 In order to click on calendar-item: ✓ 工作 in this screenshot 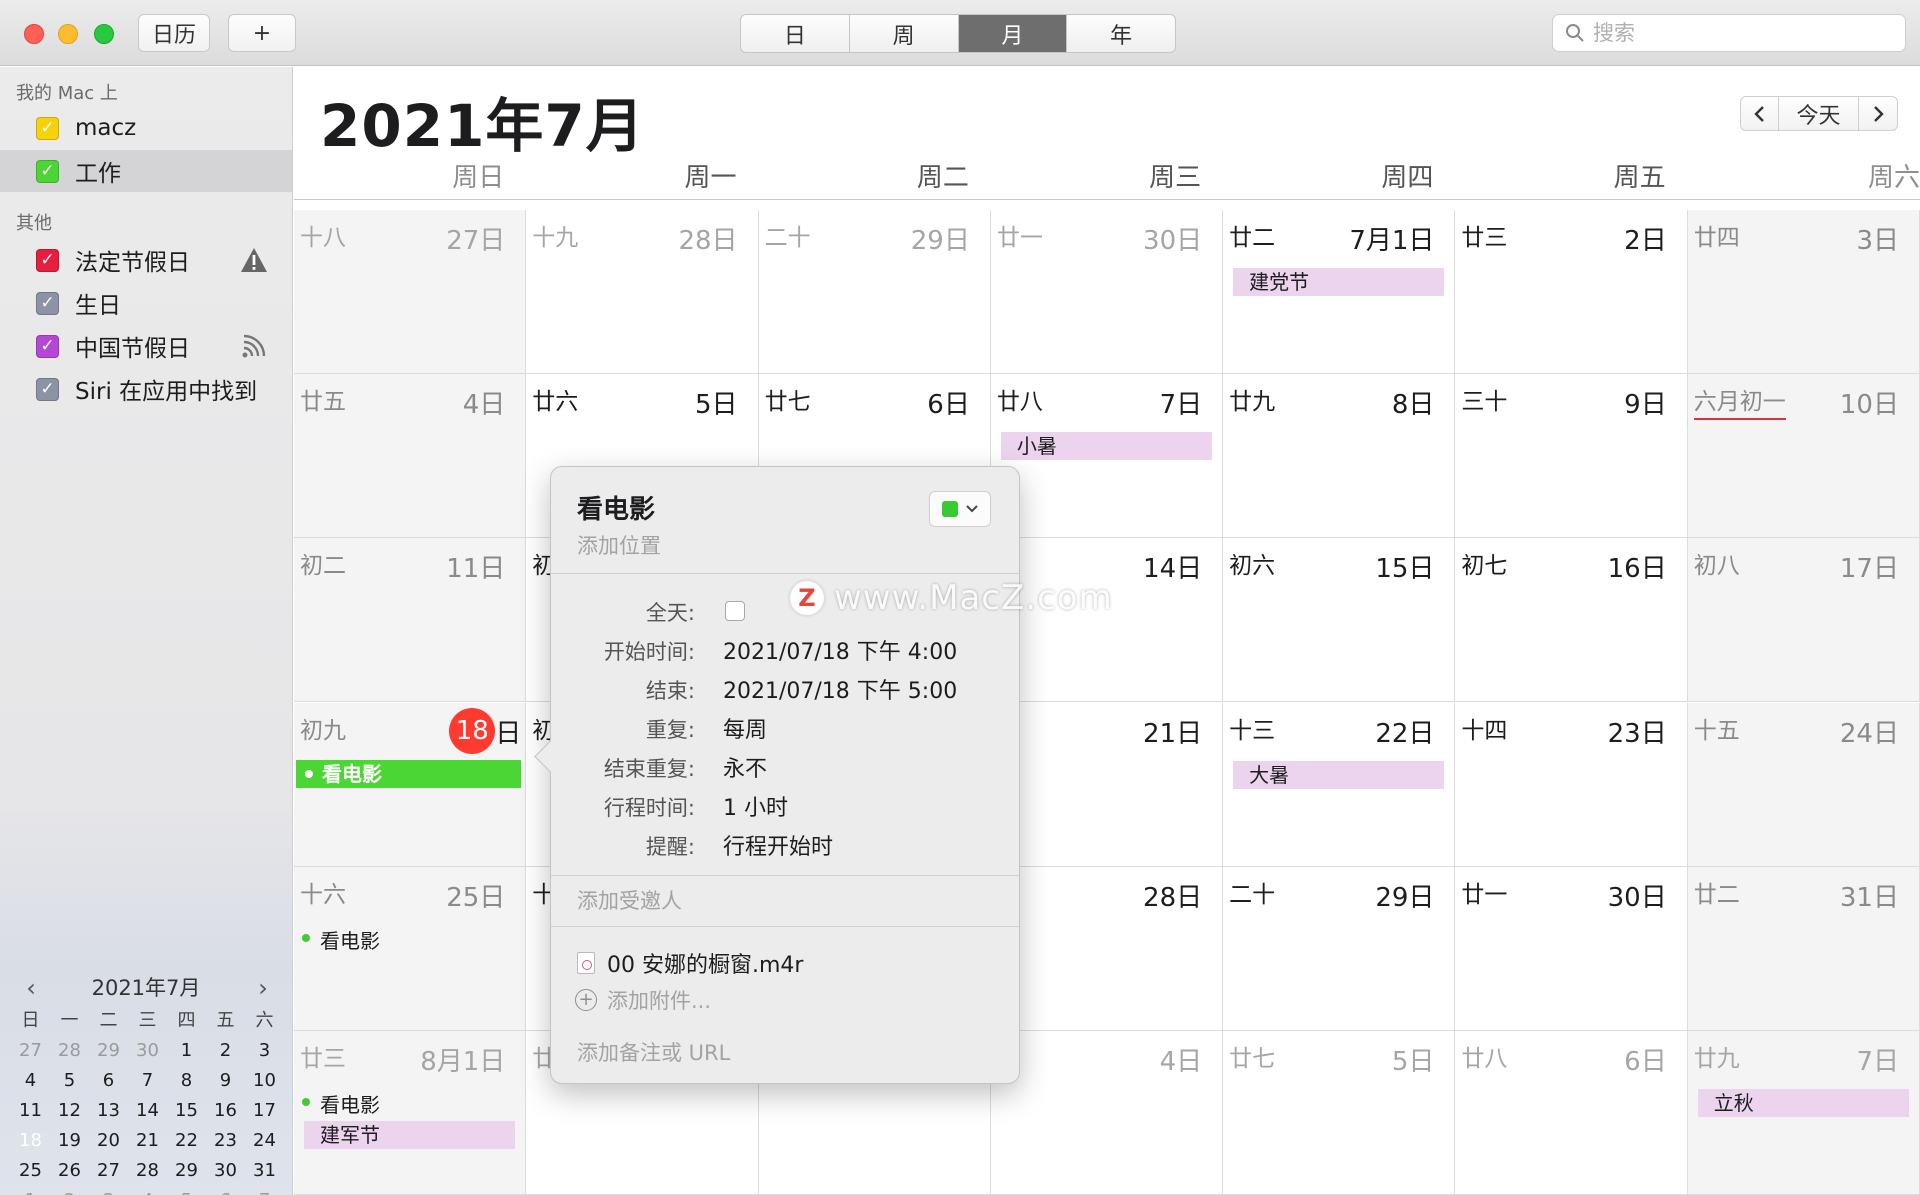, I will do `click(146, 171)`.